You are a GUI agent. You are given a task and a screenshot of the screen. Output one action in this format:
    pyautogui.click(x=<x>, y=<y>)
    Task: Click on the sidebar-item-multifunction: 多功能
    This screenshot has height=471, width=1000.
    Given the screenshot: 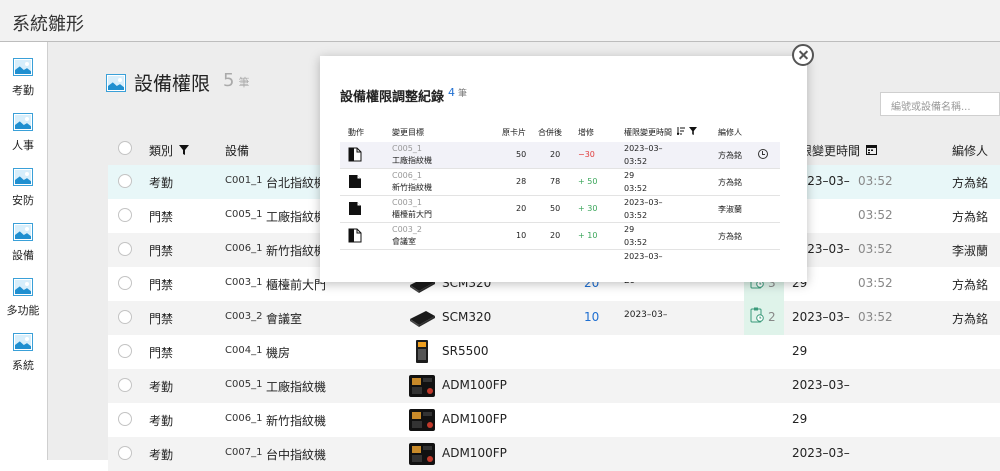 What is the action you would take?
    pyautogui.click(x=24, y=303)
    